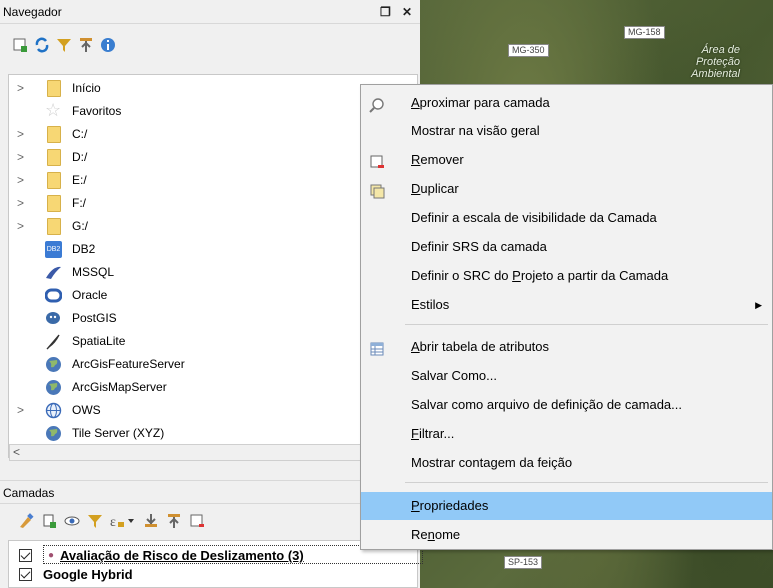 The image size is (773, 588). Describe the element at coordinates (213, 452) in the screenshot. I see `horizontal-scrollbar: <` at that location.